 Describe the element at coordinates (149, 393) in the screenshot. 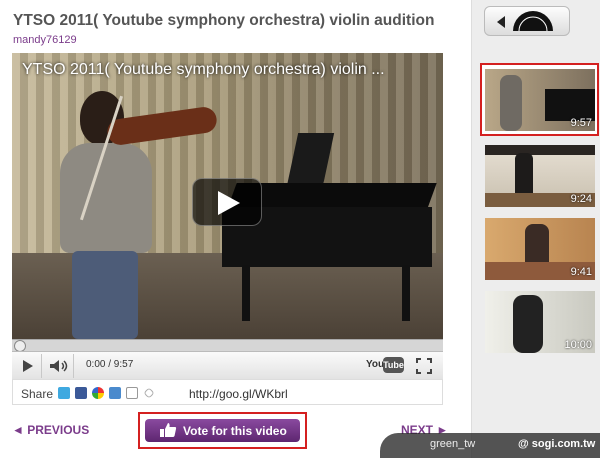

I see `link-icon` at that location.